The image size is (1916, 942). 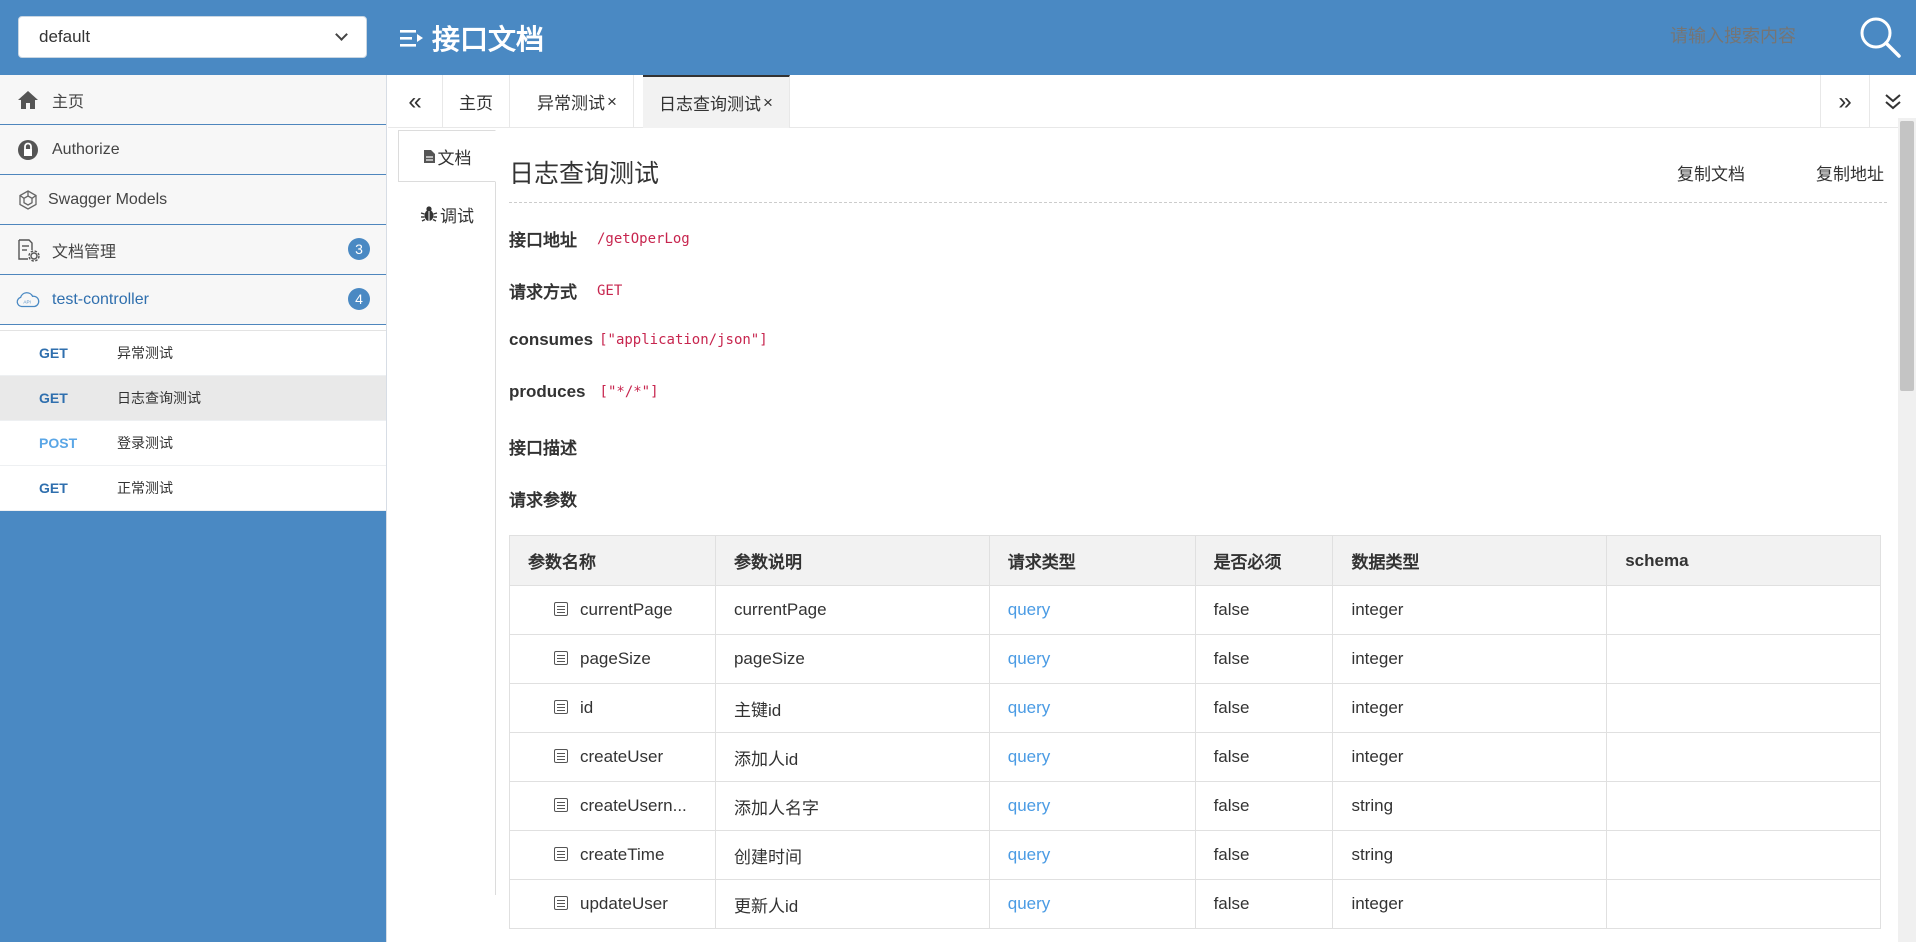 I want to click on double-chevron-down-icon, so click(x=1893, y=101).